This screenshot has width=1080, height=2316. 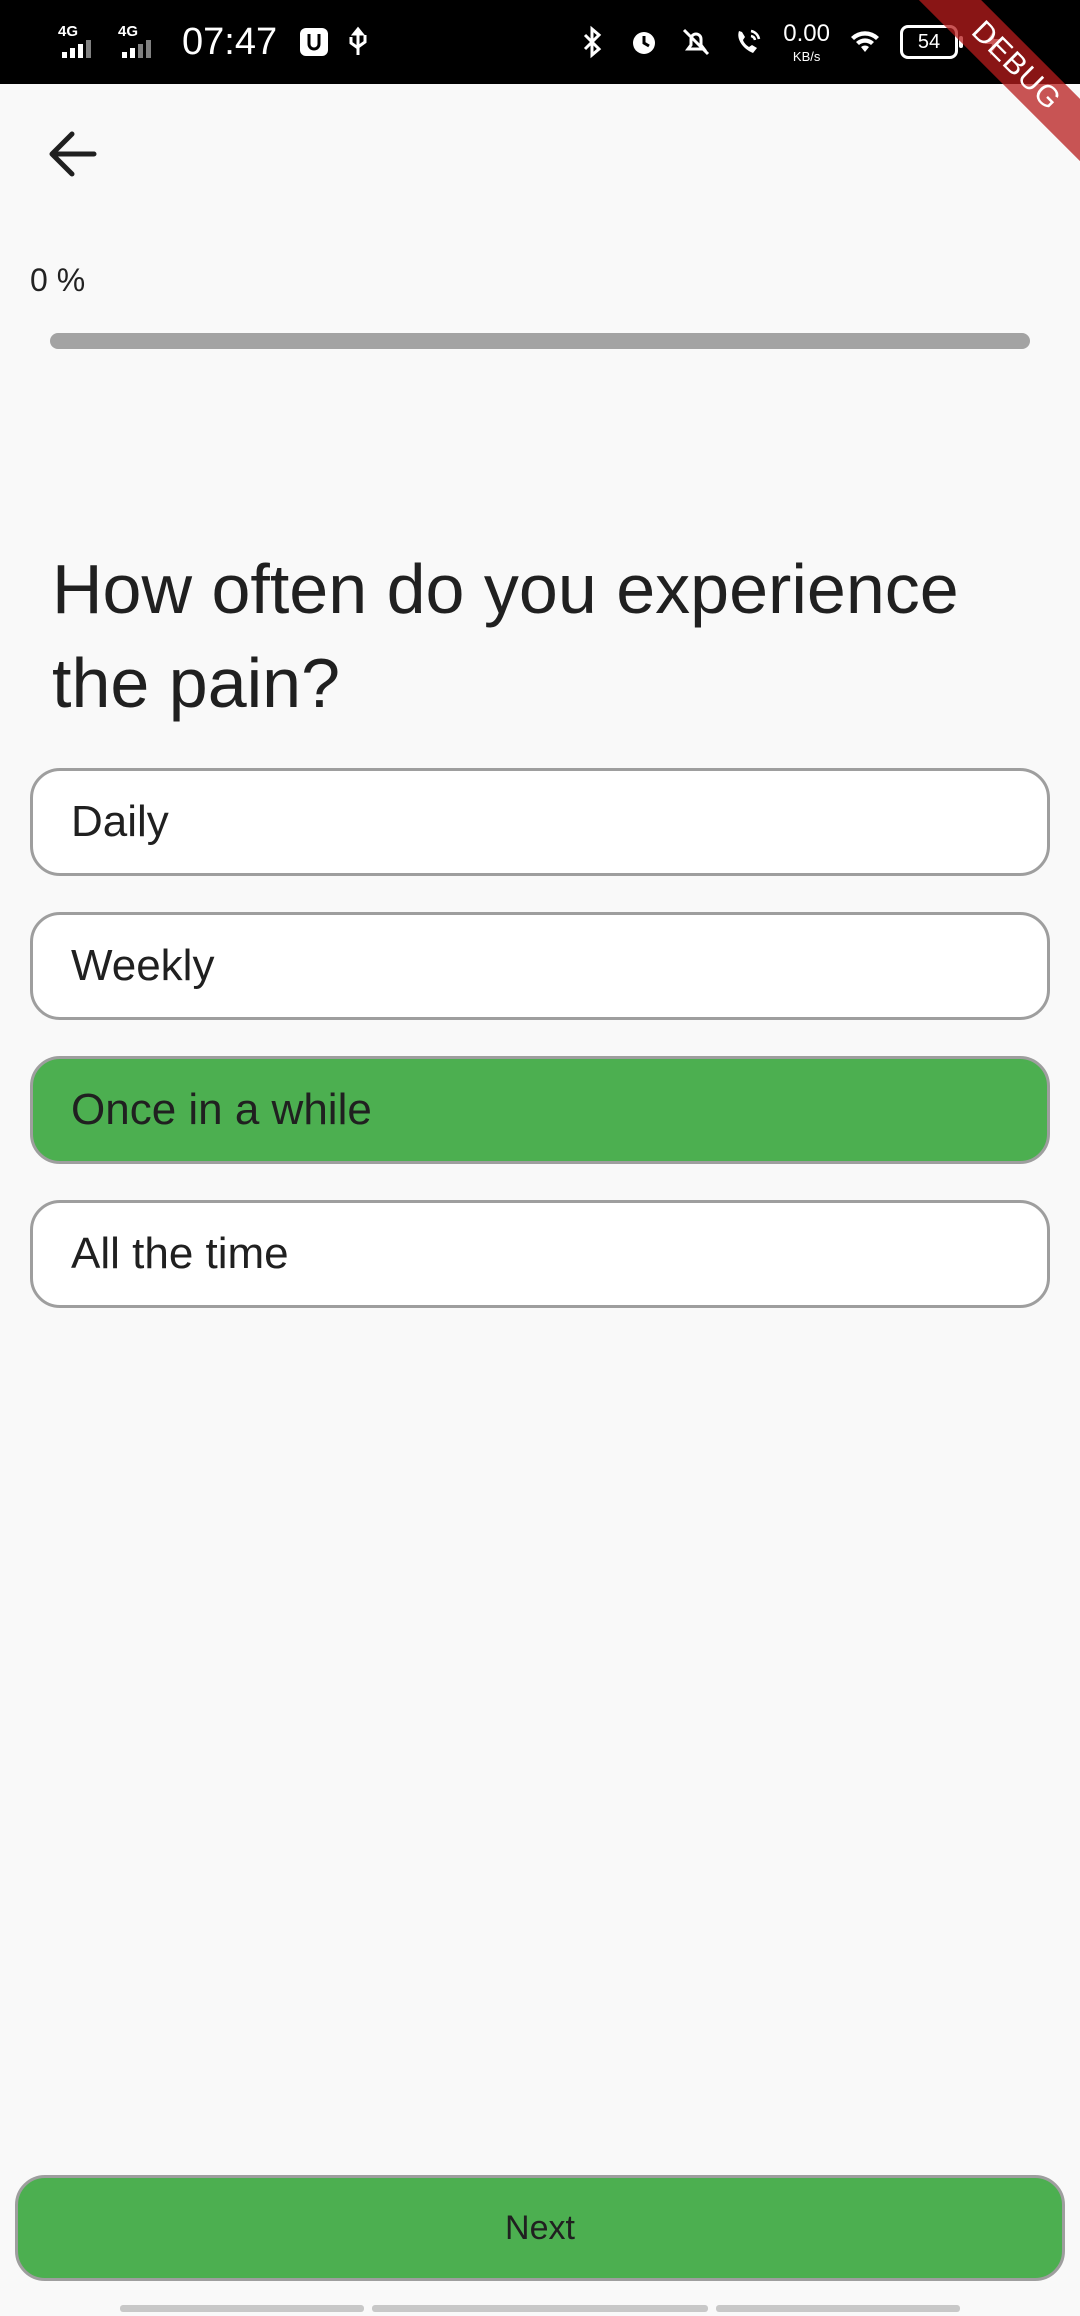 What do you see at coordinates (505, 636) in the screenshot?
I see `question-title: How often do you experience the pain?` at bounding box center [505, 636].